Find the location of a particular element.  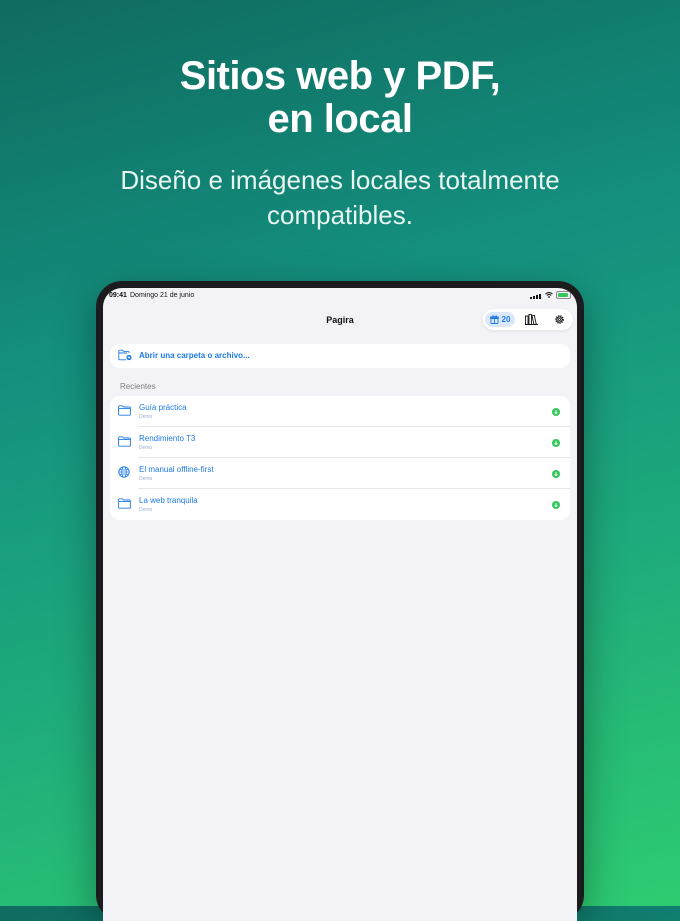

library-button is located at coordinates (531, 319).